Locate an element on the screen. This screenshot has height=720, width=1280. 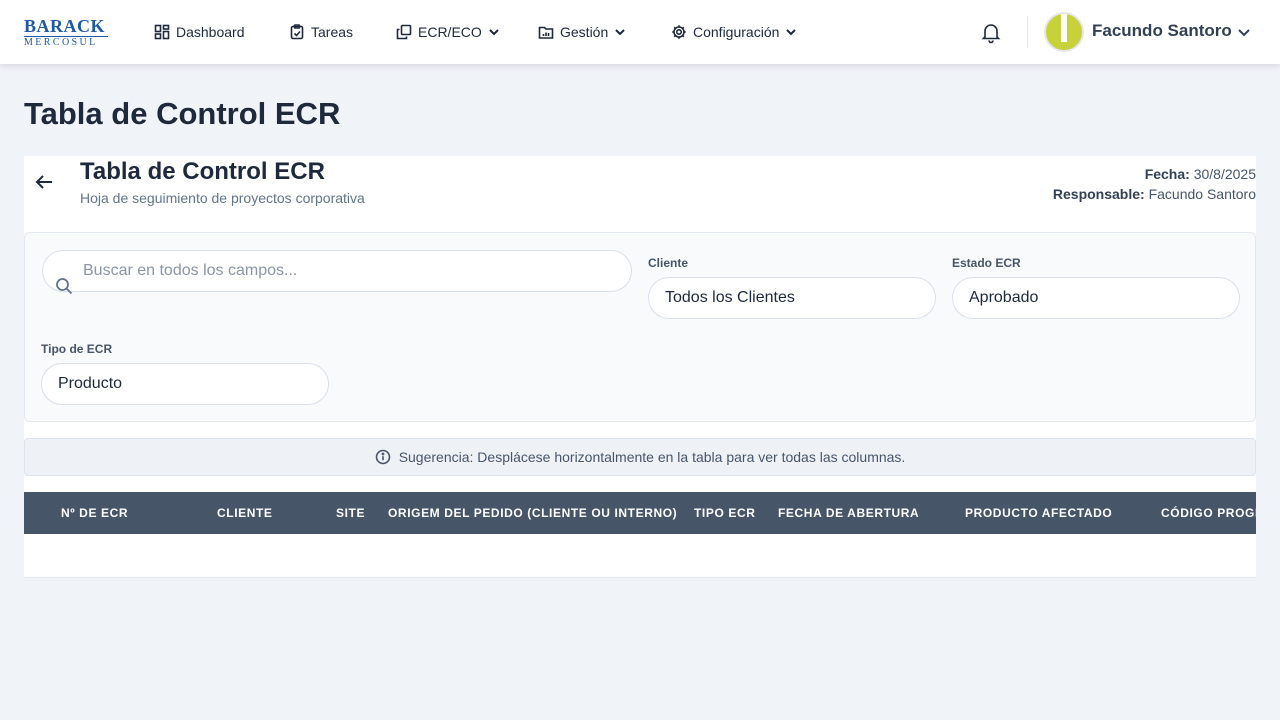
nav-dashboard-label: Dashboard is located at coordinates (210, 32).